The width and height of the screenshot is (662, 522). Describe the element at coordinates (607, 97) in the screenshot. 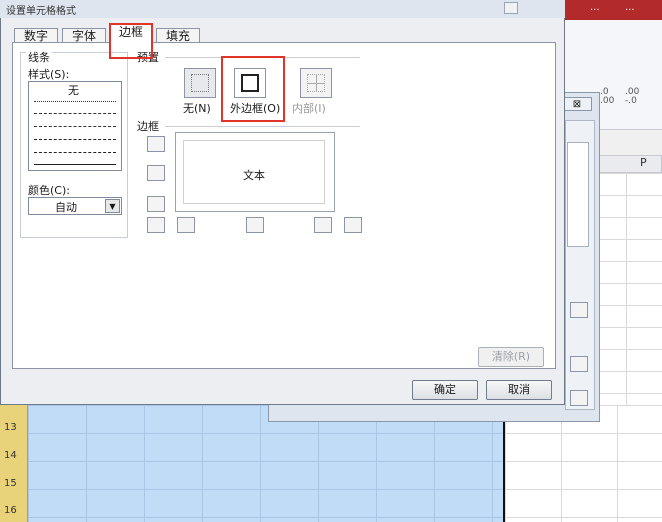

I see `decrease-decimal-icon: .0 .00` at that location.